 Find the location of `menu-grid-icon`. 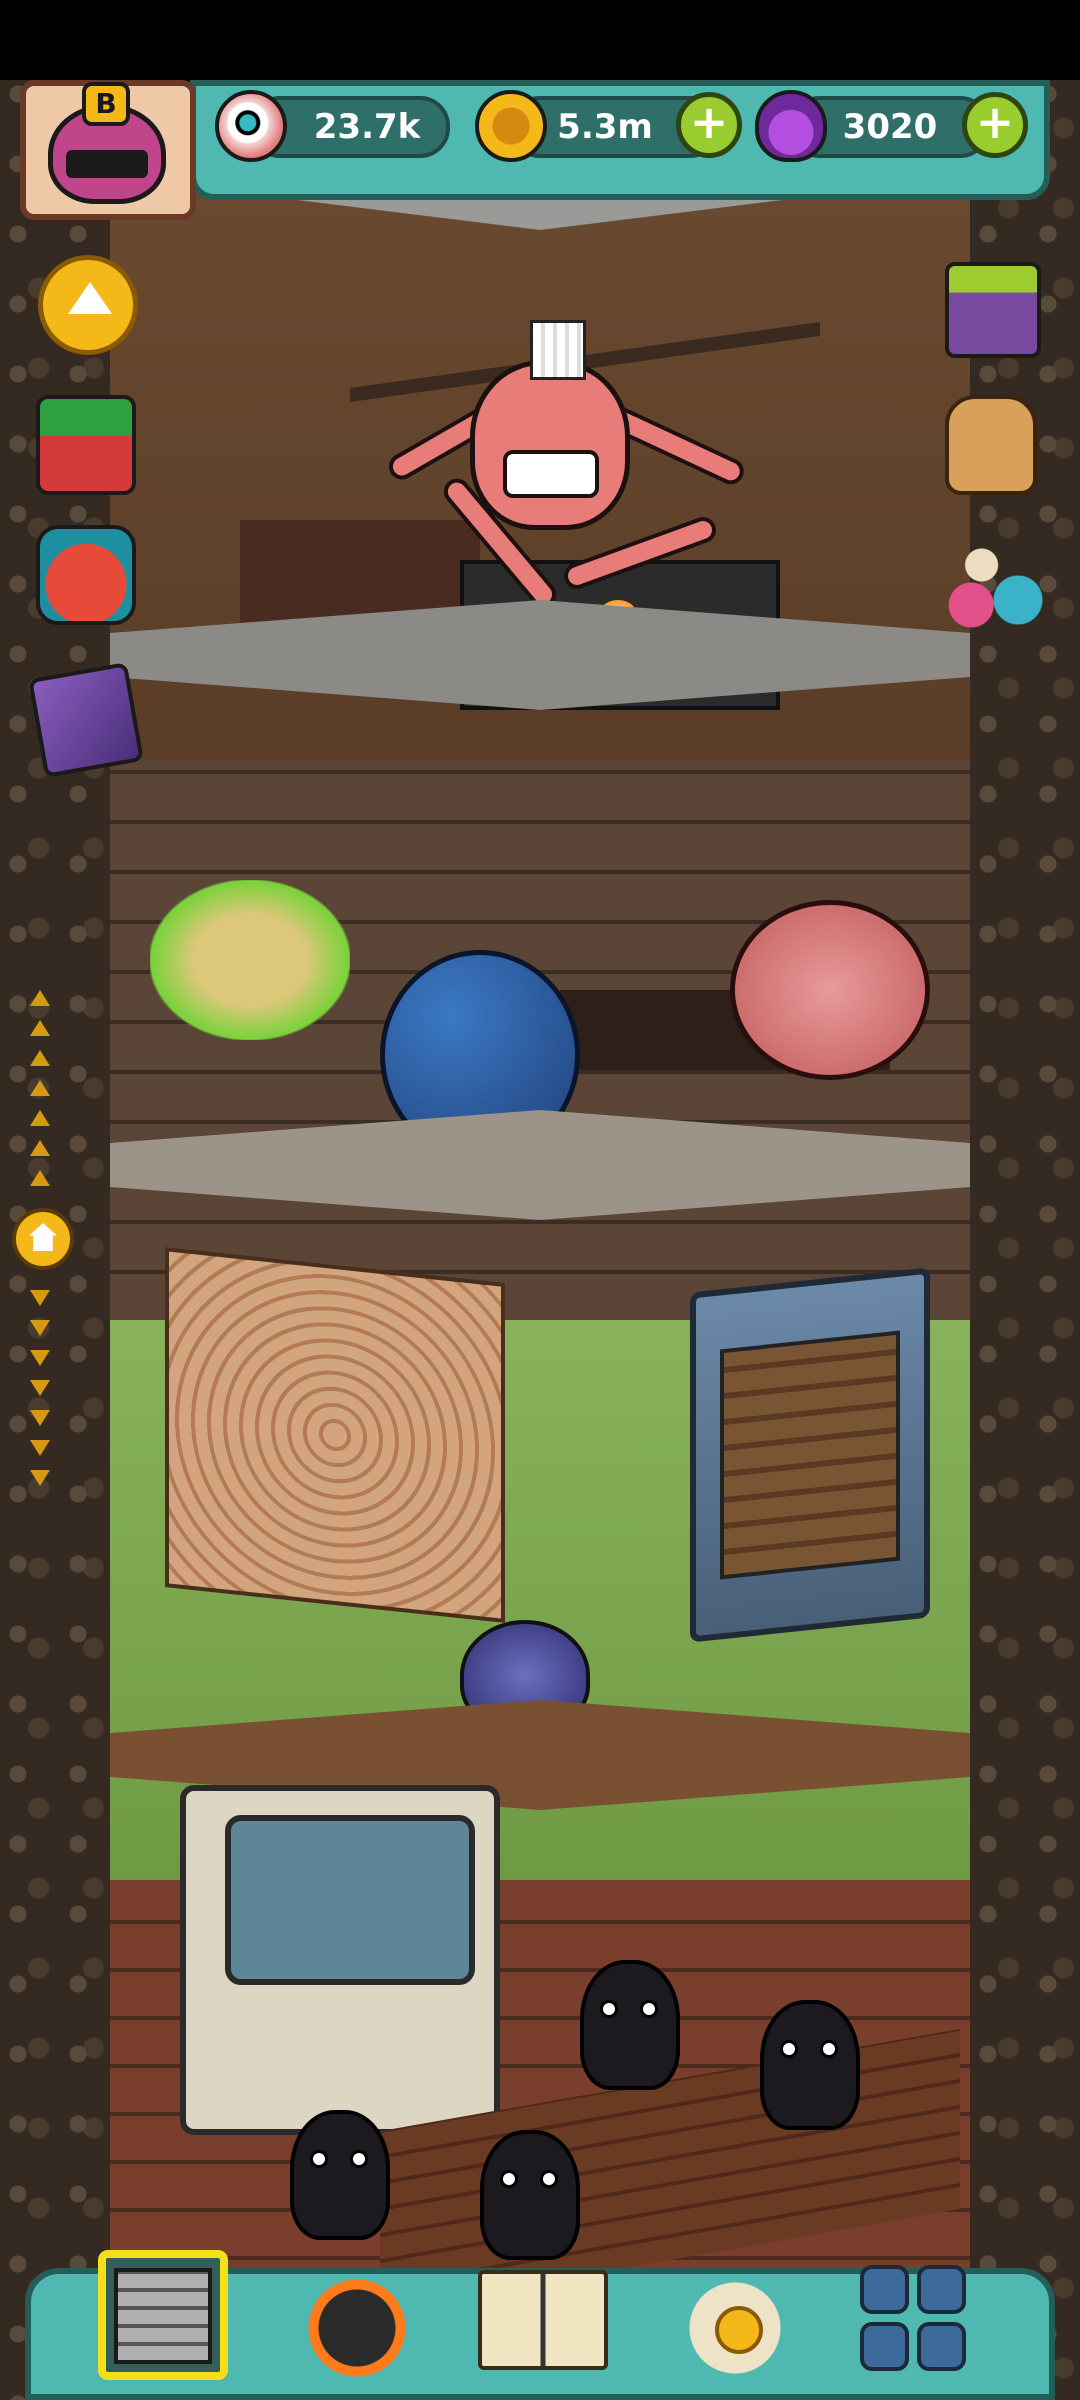

menu-grid-icon is located at coordinates (913, 2318).